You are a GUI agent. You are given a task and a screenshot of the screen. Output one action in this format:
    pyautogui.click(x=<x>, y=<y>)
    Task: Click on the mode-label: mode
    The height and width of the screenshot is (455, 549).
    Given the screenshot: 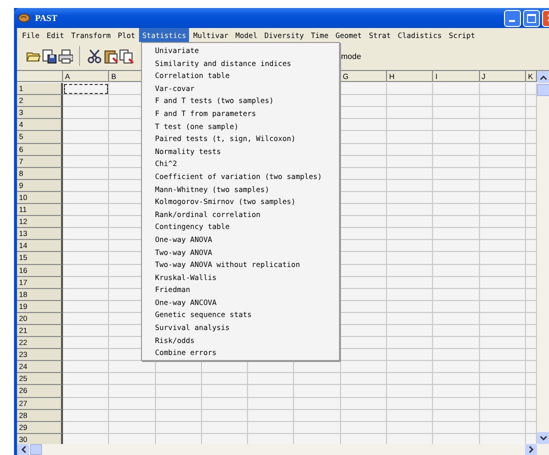 What is the action you would take?
    pyautogui.click(x=351, y=56)
    